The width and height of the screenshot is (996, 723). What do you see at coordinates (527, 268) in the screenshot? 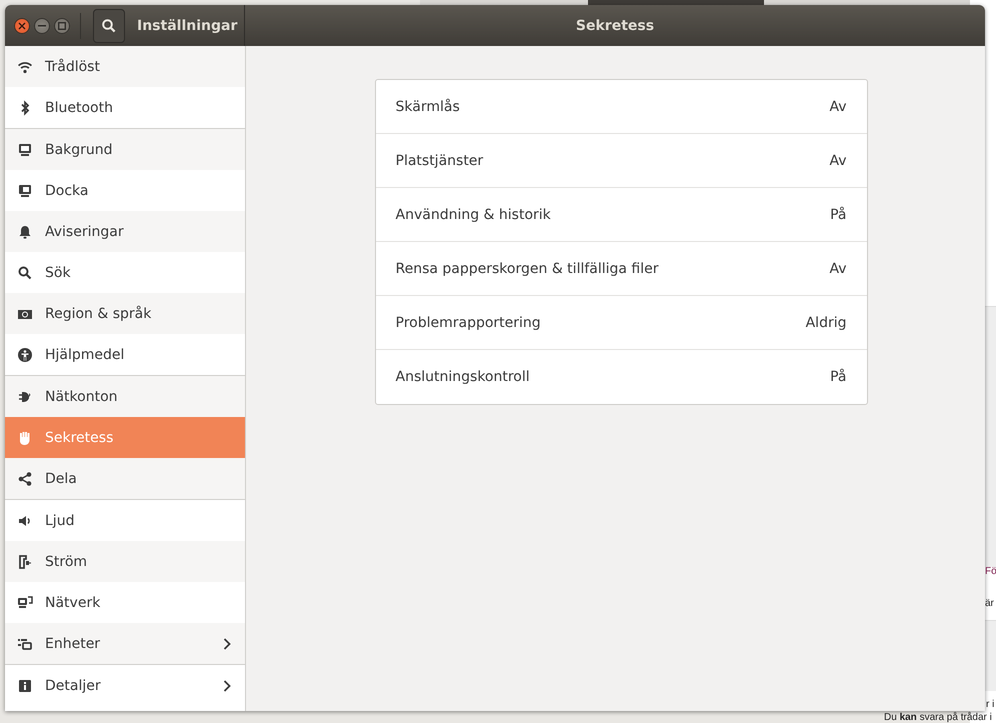
I see `setting-label: Rensa papperskorgen & tillfälliga filer` at bounding box center [527, 268].